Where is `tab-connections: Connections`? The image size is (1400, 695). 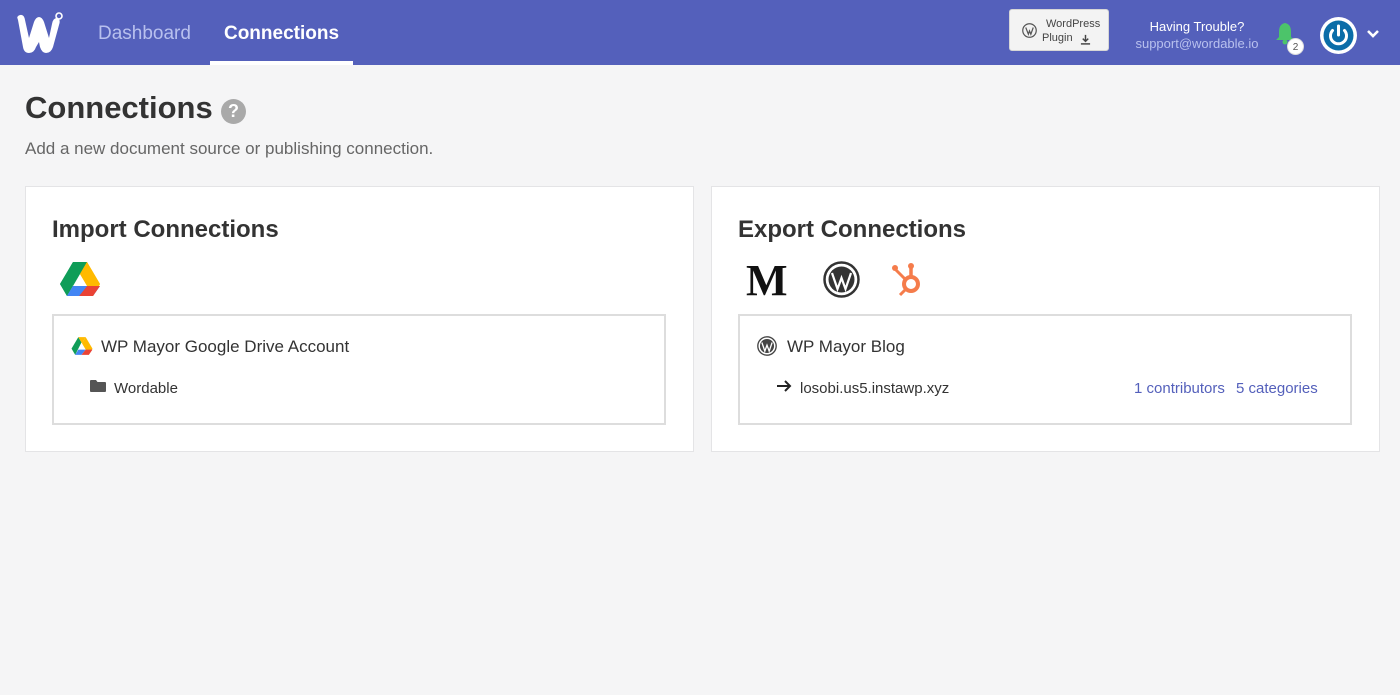
tab-connections: Connections is located at coordinates (281, 32).